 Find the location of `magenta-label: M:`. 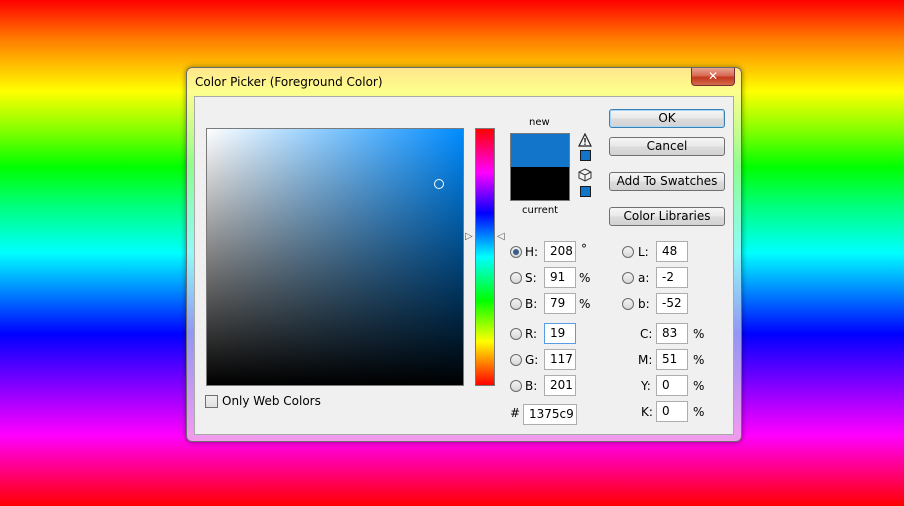

magenta-label: M: is located at coordinates (645, 360).